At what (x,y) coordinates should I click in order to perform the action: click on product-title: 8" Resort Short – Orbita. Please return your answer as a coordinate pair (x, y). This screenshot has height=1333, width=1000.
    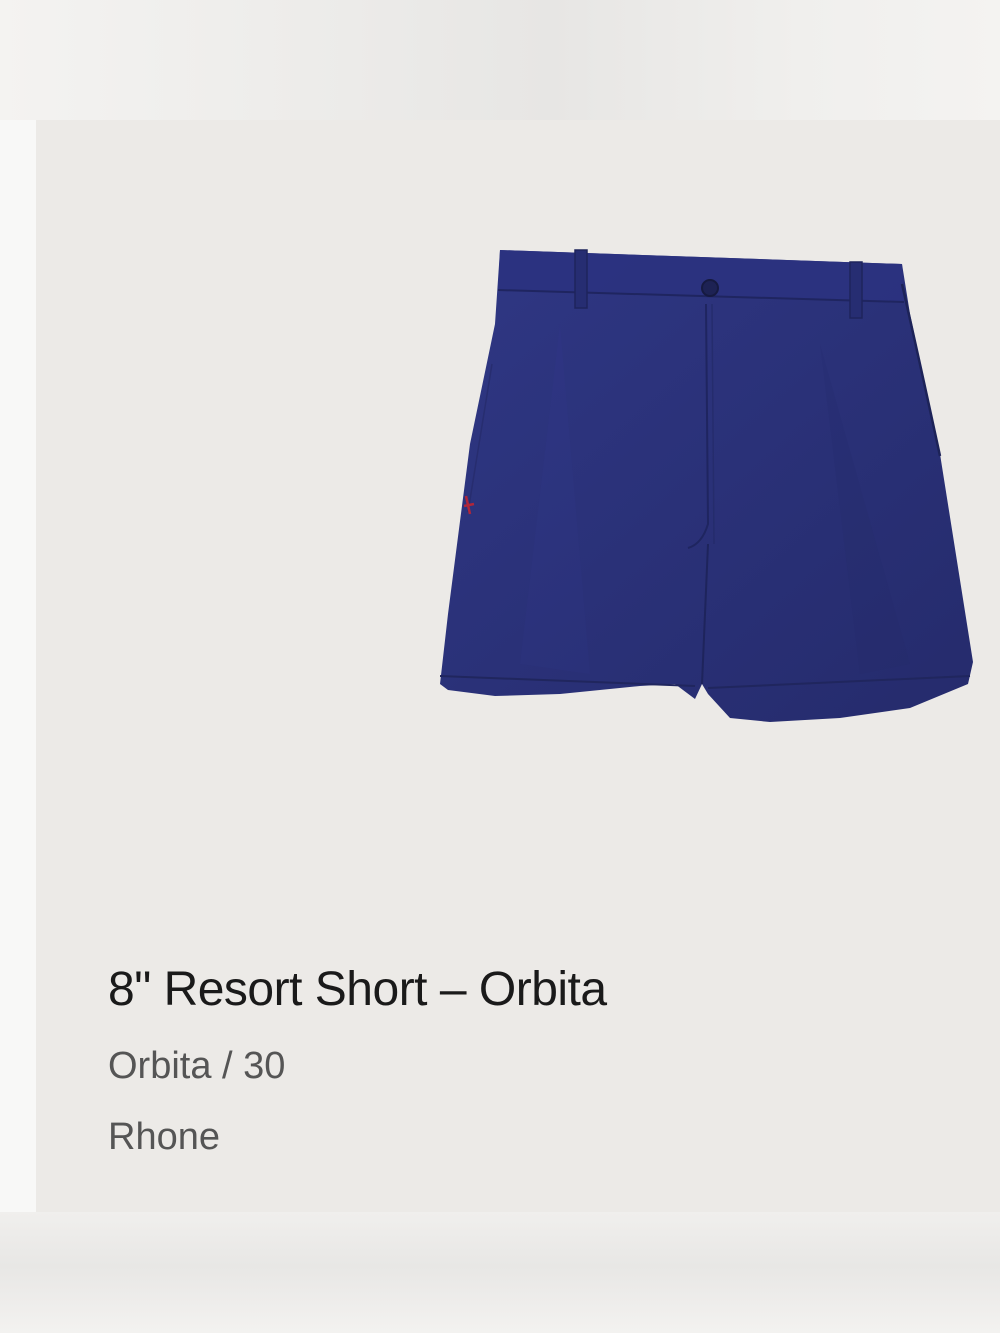
    Looking at the image, I should click on (357, 989).